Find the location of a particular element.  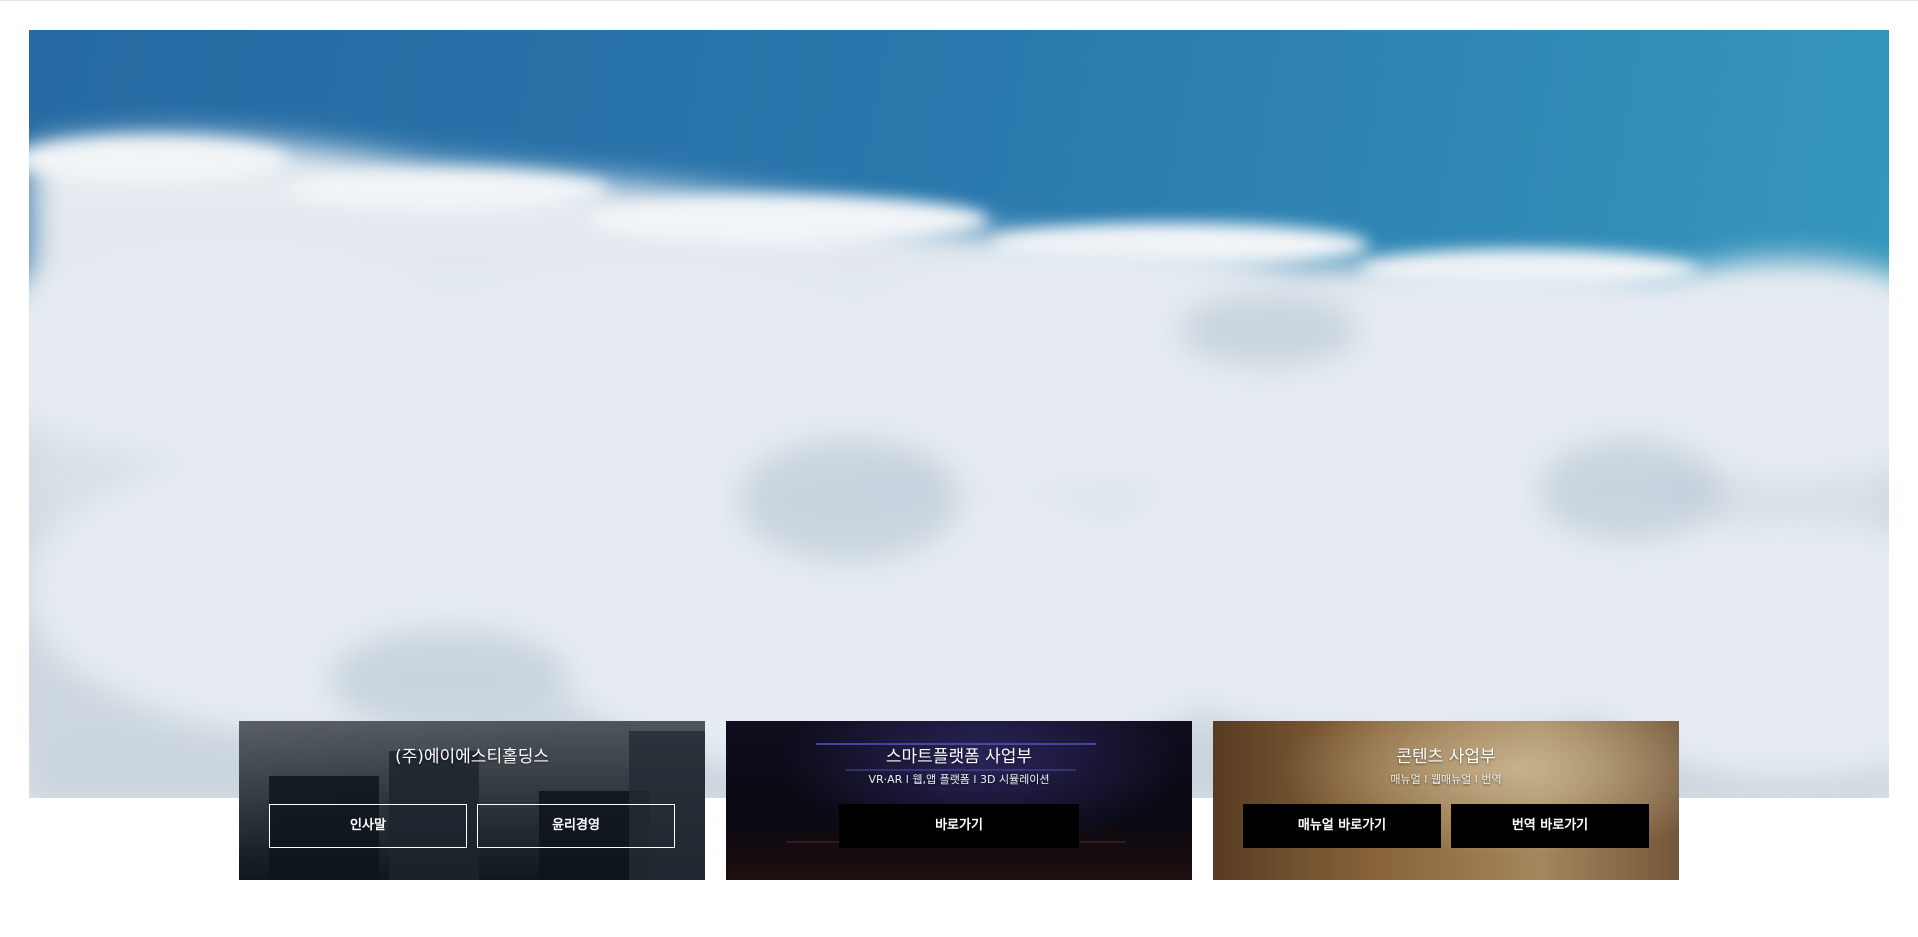

go-button: 바로가기 is located at coordinates (959, 826).